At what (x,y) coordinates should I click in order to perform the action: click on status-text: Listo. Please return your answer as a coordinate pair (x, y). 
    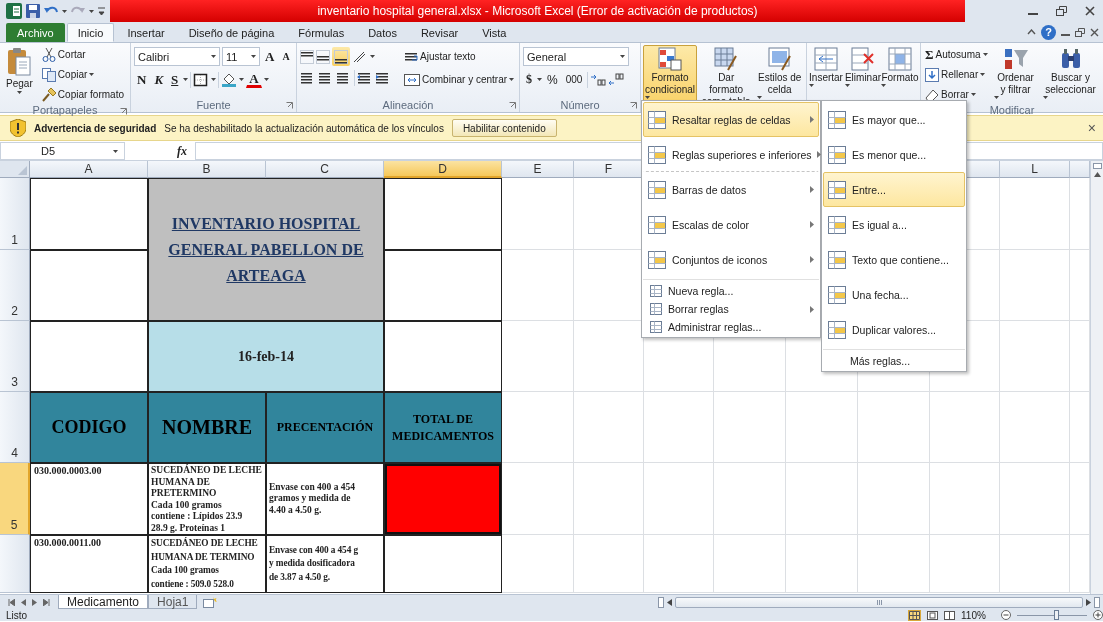
    Looking at the image, I should click on (17, 615).